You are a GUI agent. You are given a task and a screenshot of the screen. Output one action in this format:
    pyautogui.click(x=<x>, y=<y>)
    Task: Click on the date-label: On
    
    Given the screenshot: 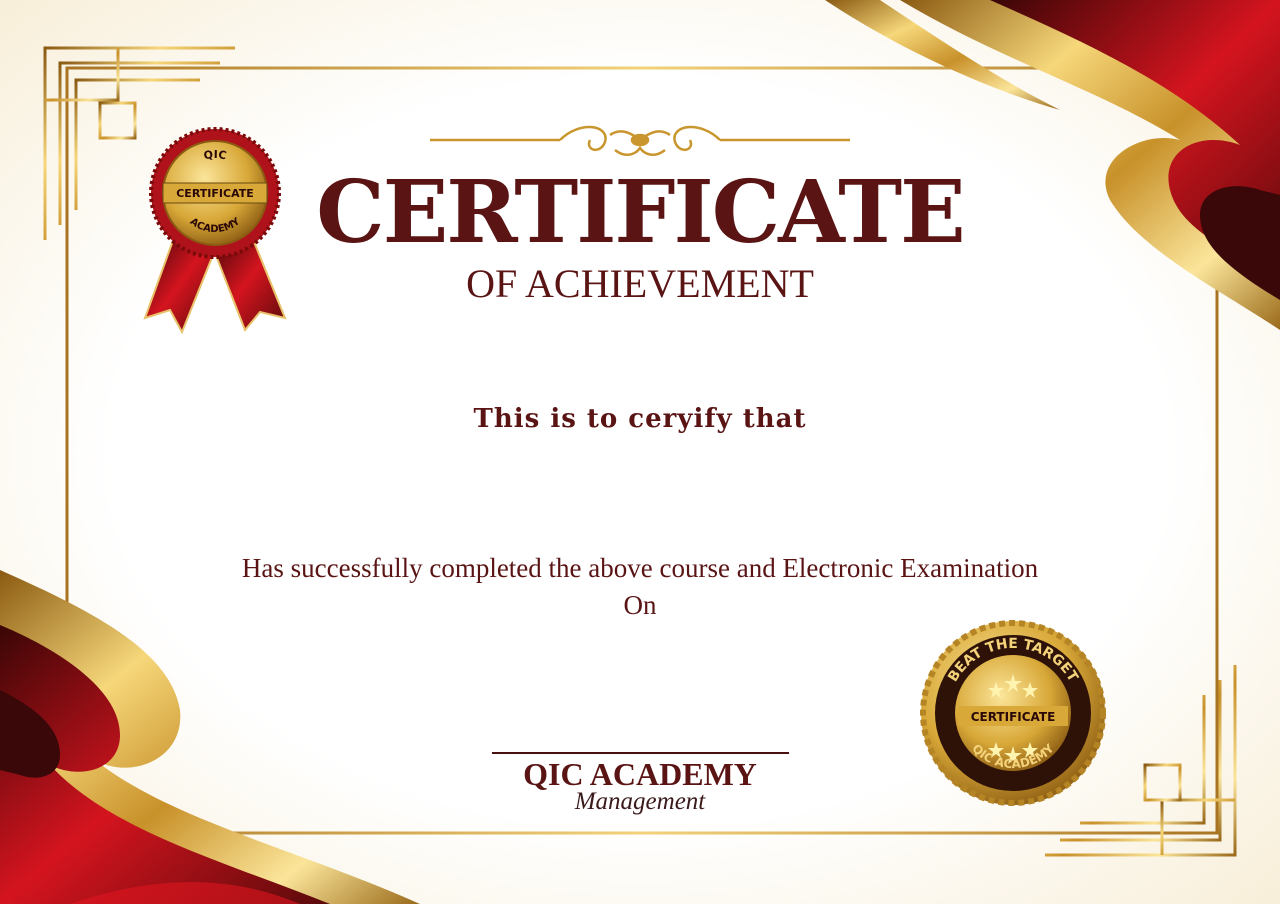 What is the action you would take?
    pyautogui.click(x=640, y=605)
    